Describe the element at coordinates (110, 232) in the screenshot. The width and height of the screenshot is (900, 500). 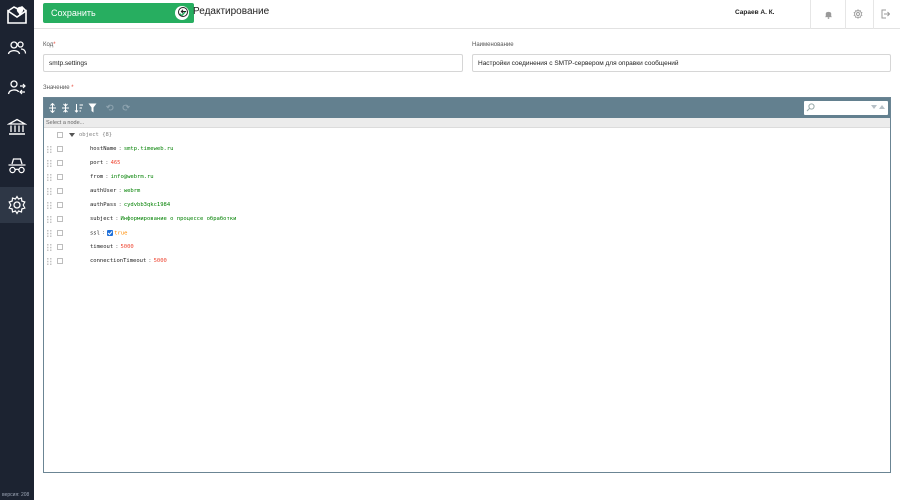
I see `boolean-checkbox` at that location.